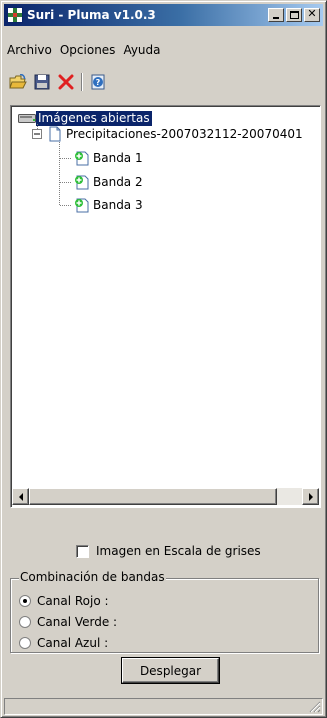 Image resolution: width=327 pixels, height=718 pixels. I want to click on delete-button, so click(66, 82).